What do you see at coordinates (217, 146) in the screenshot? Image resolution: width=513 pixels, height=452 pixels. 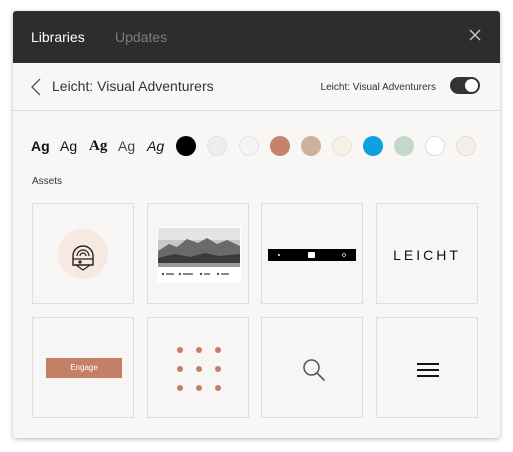 I see `color-swatch-light-gray` at bounding box center [217, 146].